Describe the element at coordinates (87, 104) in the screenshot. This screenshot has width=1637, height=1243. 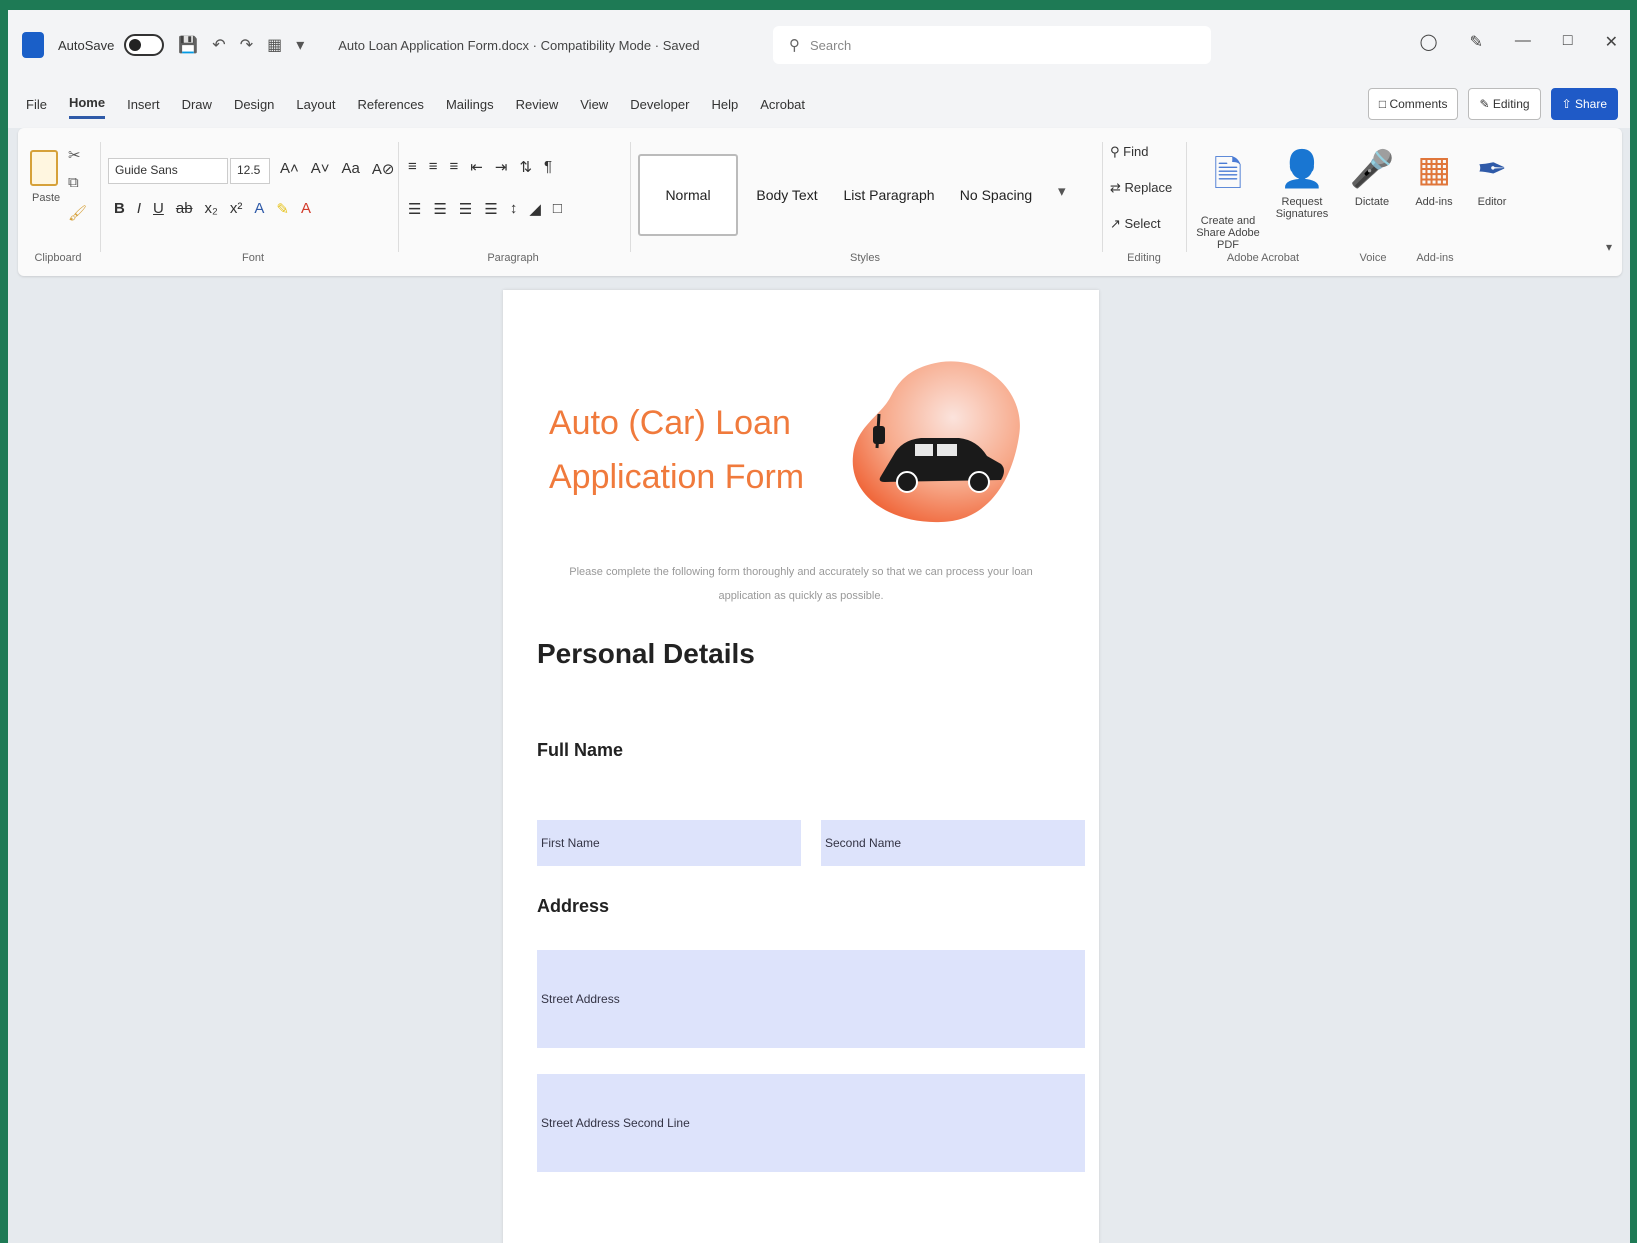
I see `tab-home: Home` at that location.